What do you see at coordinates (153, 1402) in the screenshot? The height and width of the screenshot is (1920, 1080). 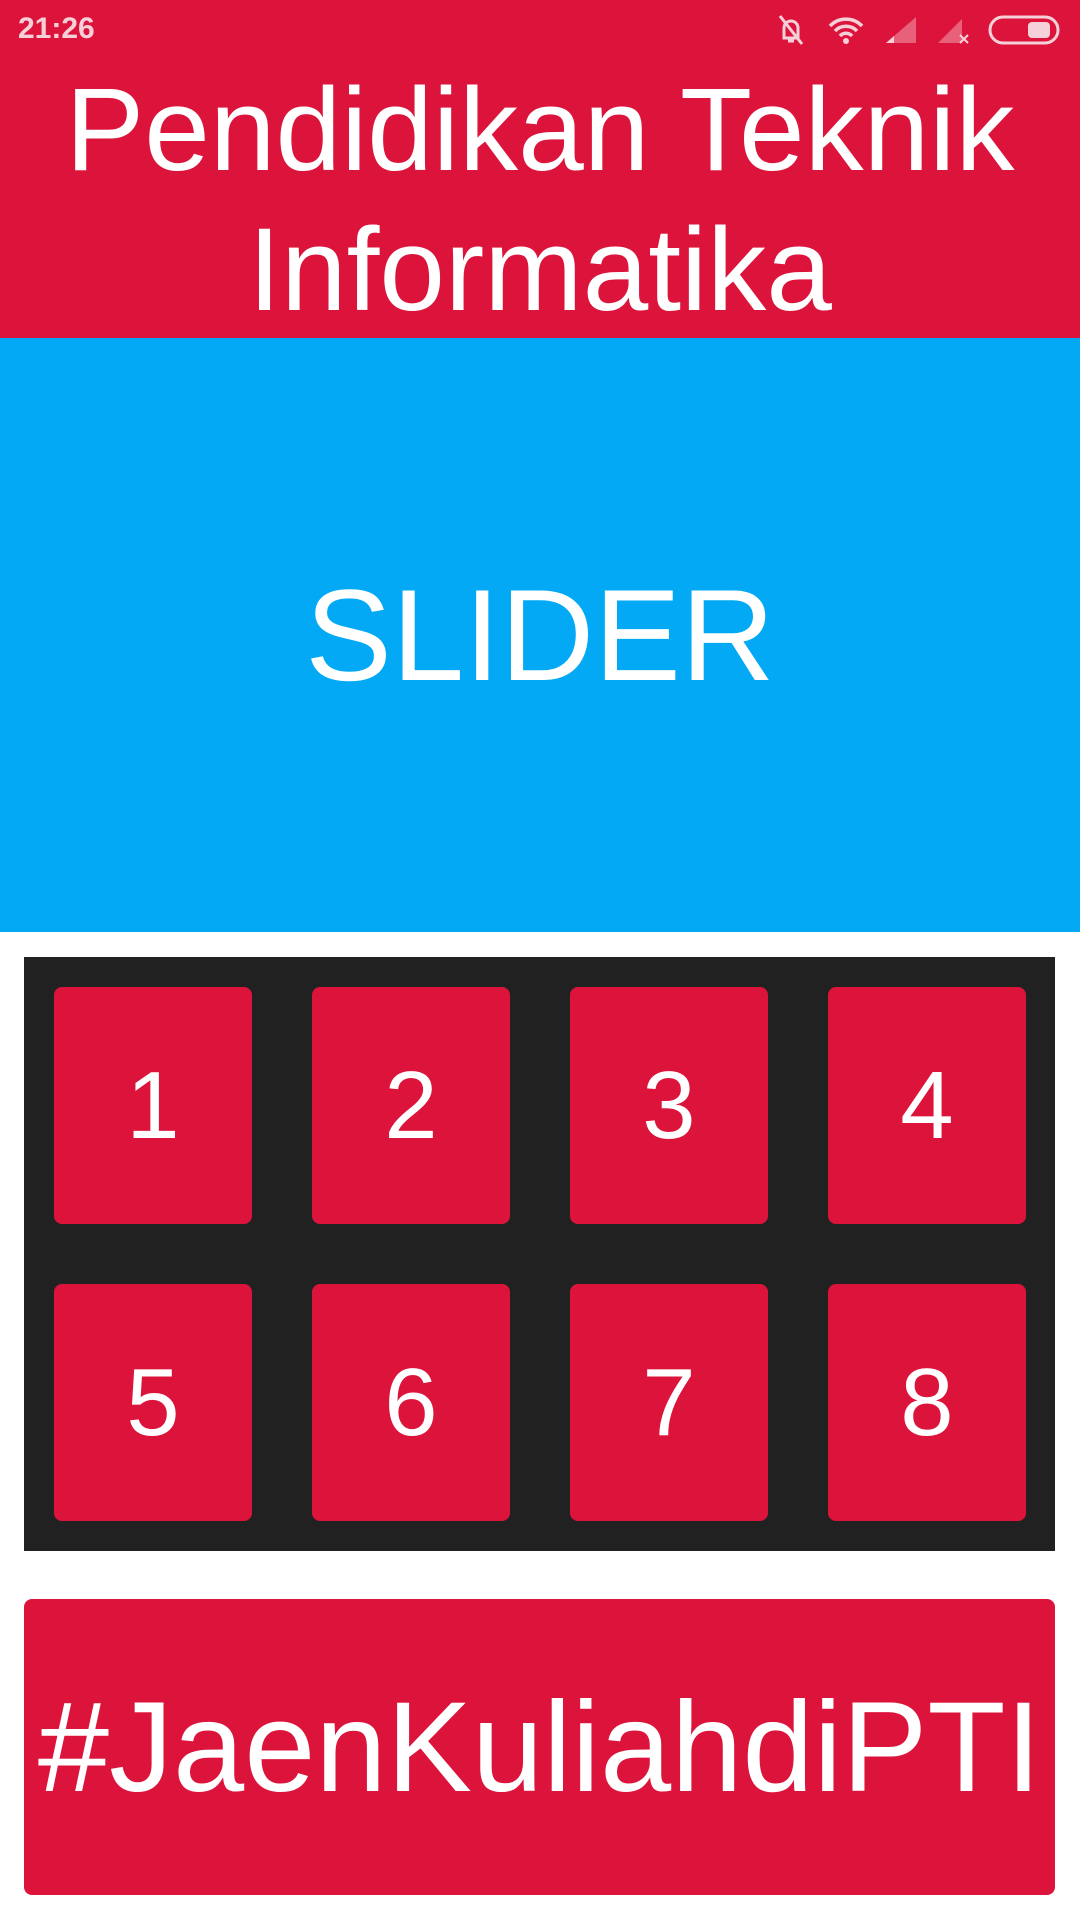 I see `menu-tile-5: 5` at bounding box center [153, 1402].